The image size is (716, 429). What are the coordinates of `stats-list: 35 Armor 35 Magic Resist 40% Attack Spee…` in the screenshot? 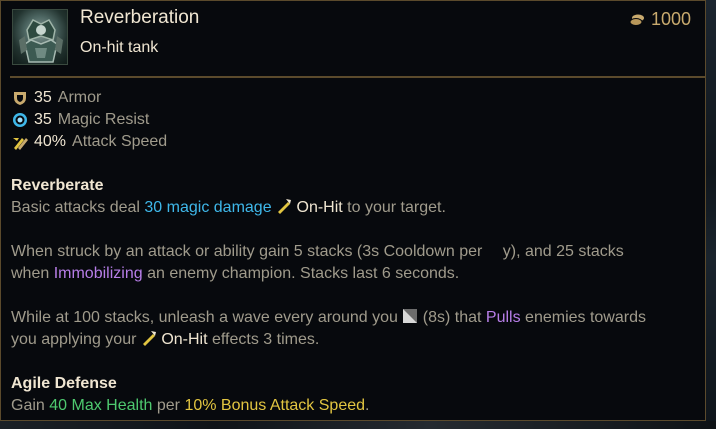 It's located at (89, 120).